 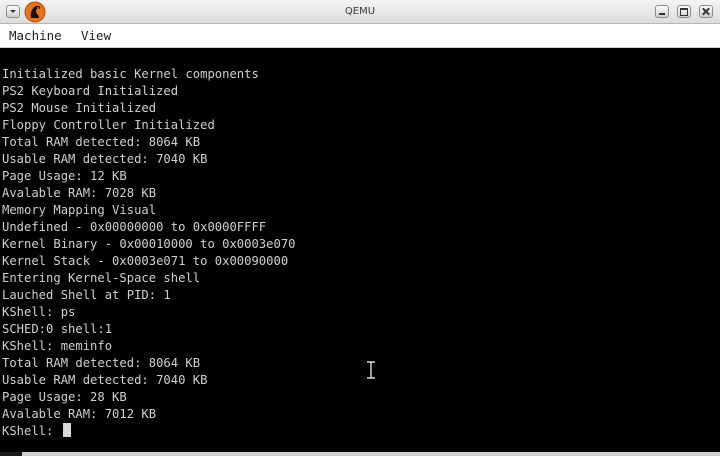 I want to click on console-line: Memory Mapping Visual, so click(x=79, y=210).